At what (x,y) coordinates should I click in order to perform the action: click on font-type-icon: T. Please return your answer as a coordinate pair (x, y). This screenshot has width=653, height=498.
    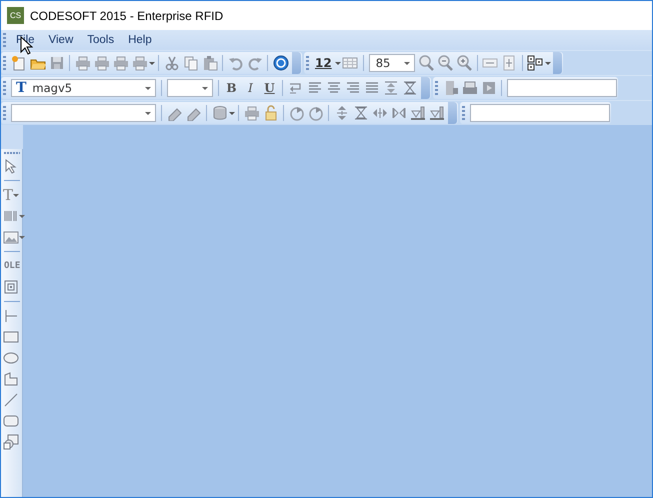
    Looking at the image, I should click on (19, 88).